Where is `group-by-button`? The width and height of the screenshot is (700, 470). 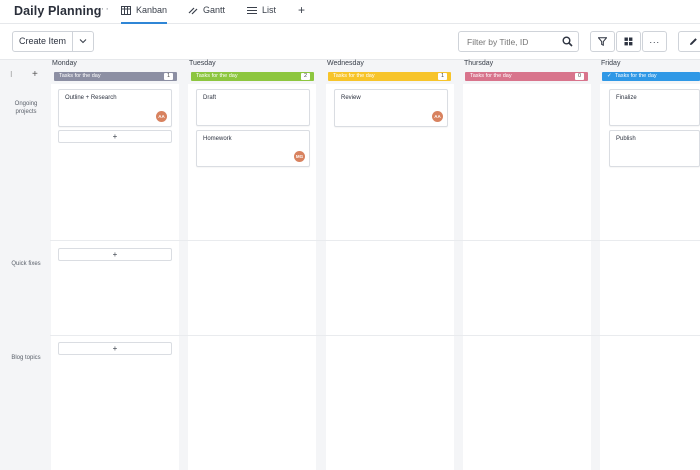
group-by-button is located at coordinates (628, 41).